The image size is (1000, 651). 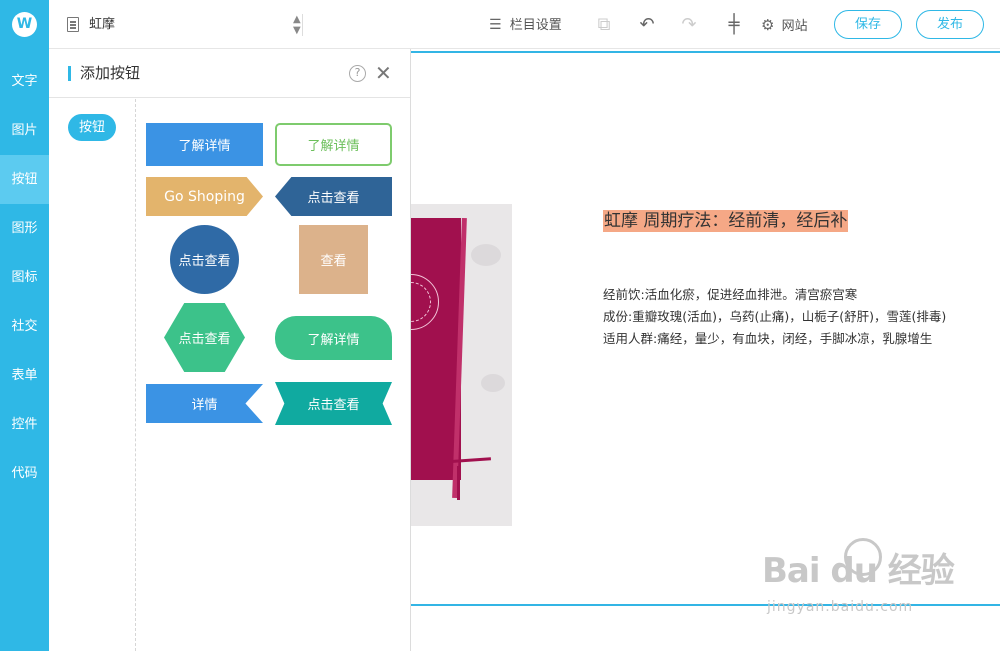 What do you see at coordinates (24, 24) in the screenshot?
I see `app-logo: W` at bounding box center [24, 24].